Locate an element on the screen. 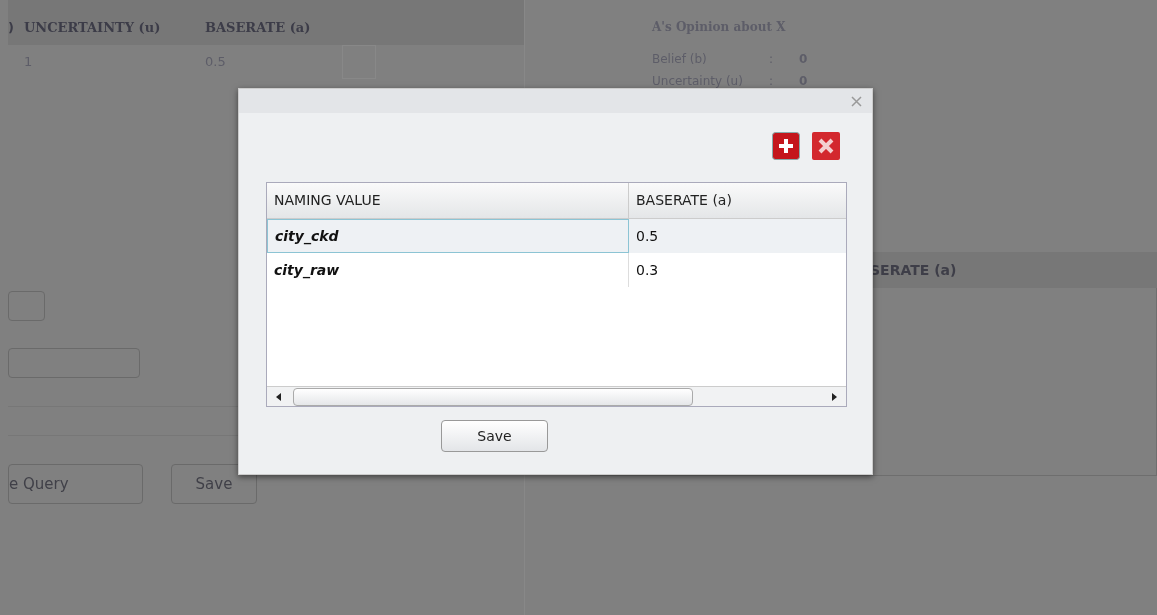  table-cell: city_raw is located at coordinates (448, 270).